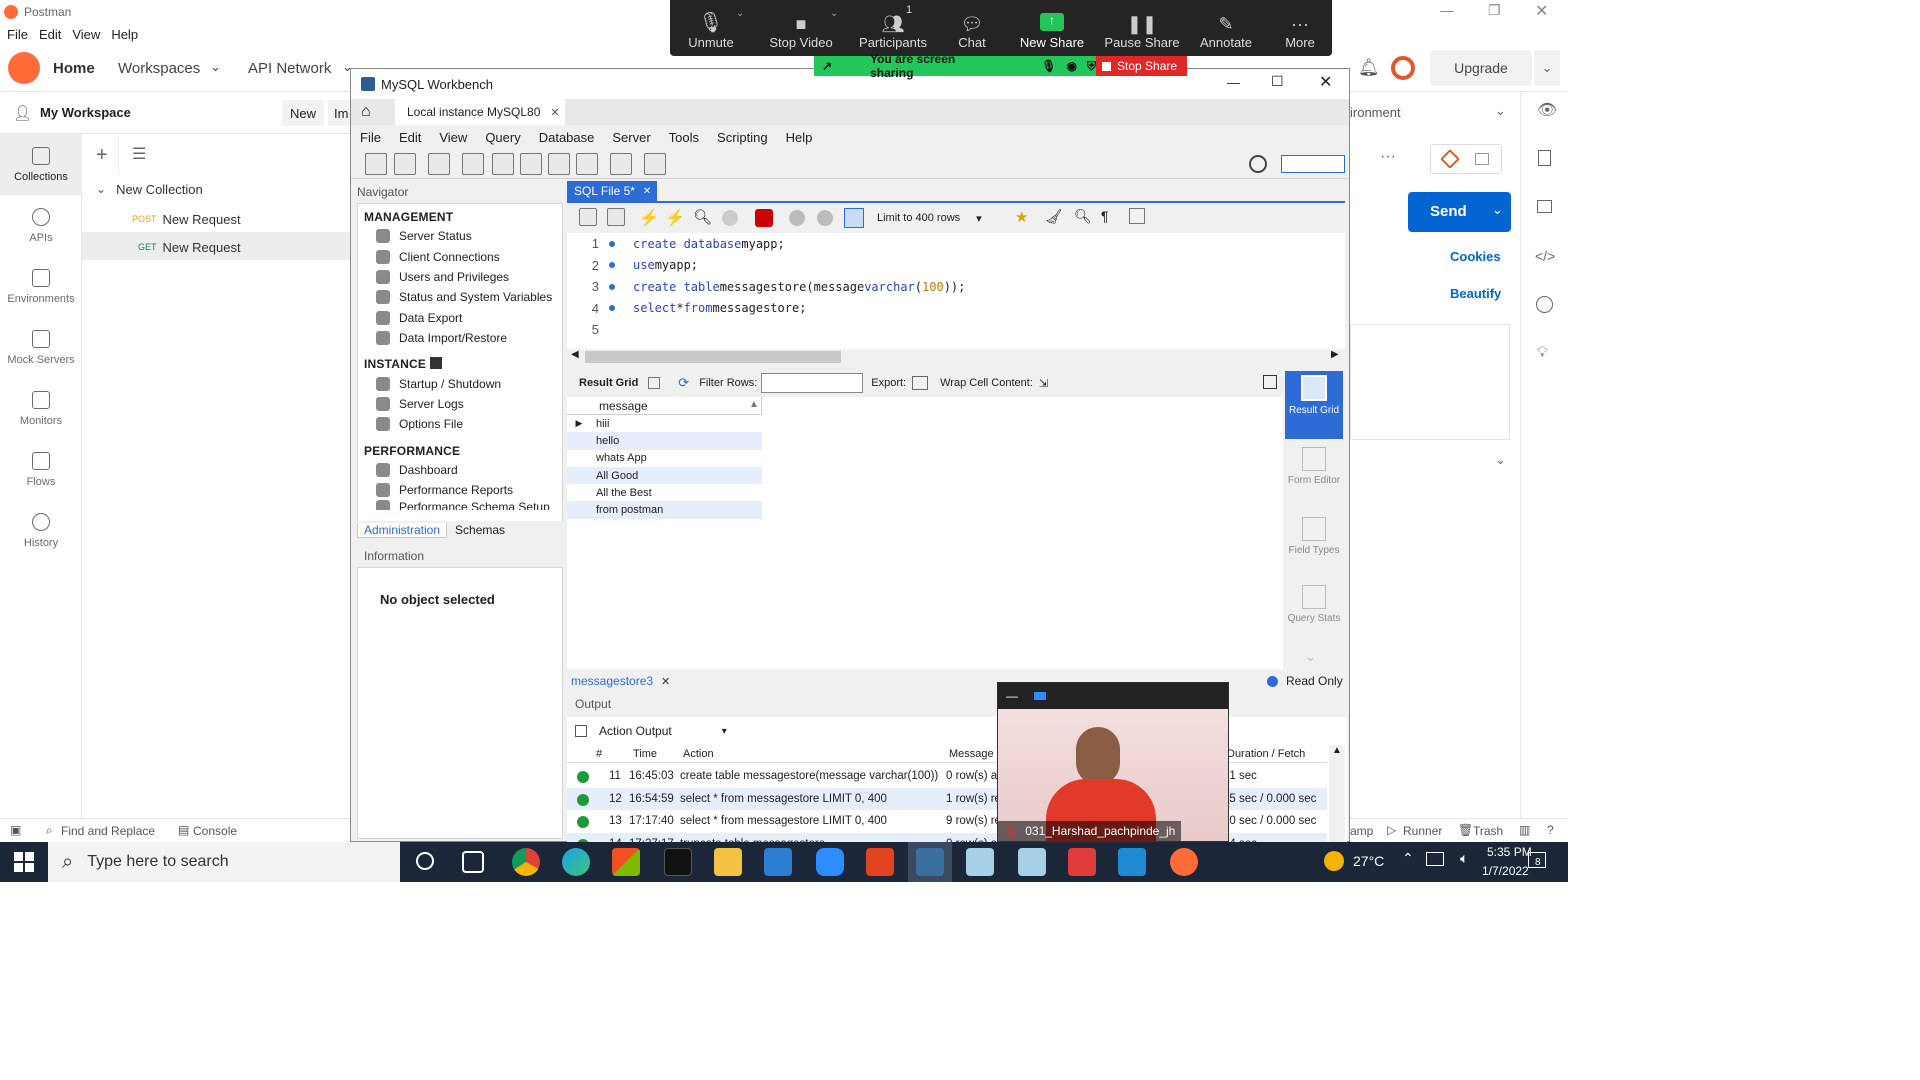 Image resolution: width=1920 pixels, height=1080 pixels. I want to click on postman-home-logo-icon, so click(24, 68).